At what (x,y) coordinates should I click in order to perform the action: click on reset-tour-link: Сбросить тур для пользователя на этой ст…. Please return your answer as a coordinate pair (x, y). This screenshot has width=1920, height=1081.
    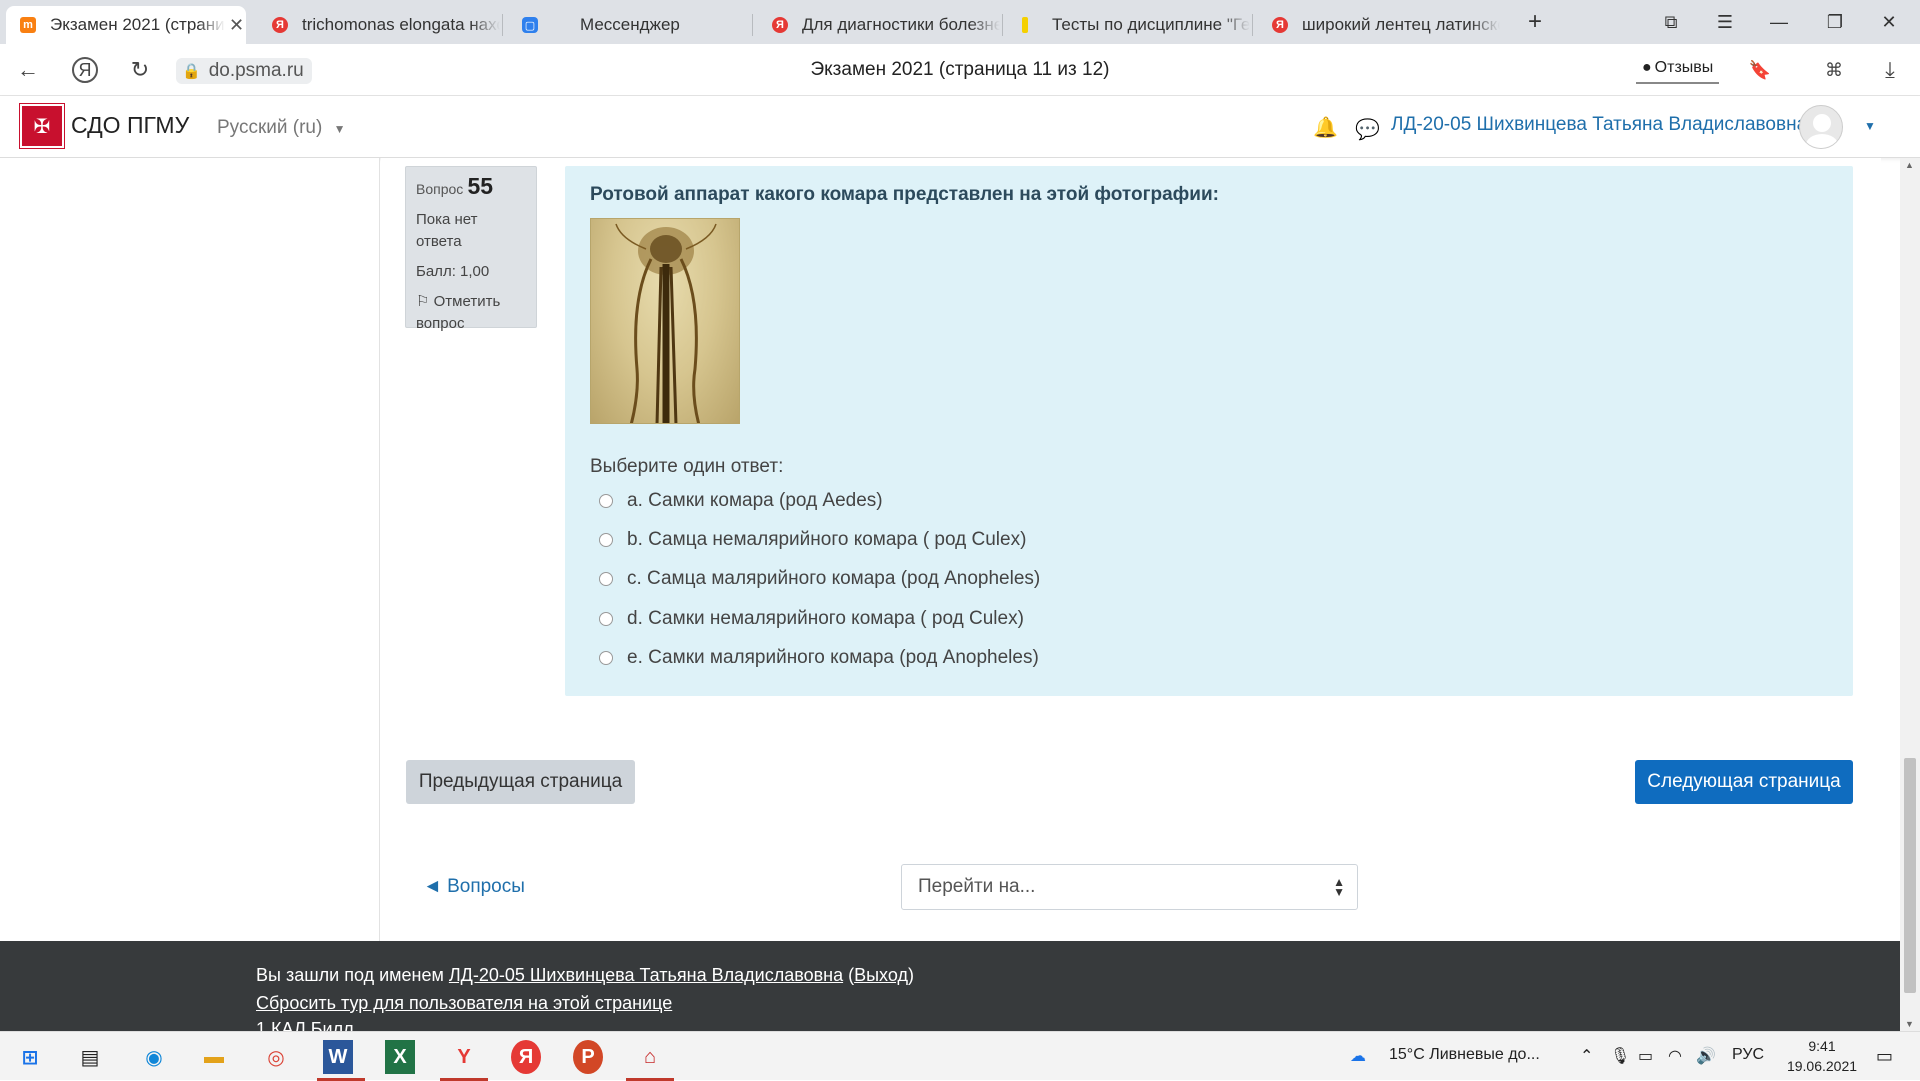
    Looking at the image, I should click on (464, 1003).